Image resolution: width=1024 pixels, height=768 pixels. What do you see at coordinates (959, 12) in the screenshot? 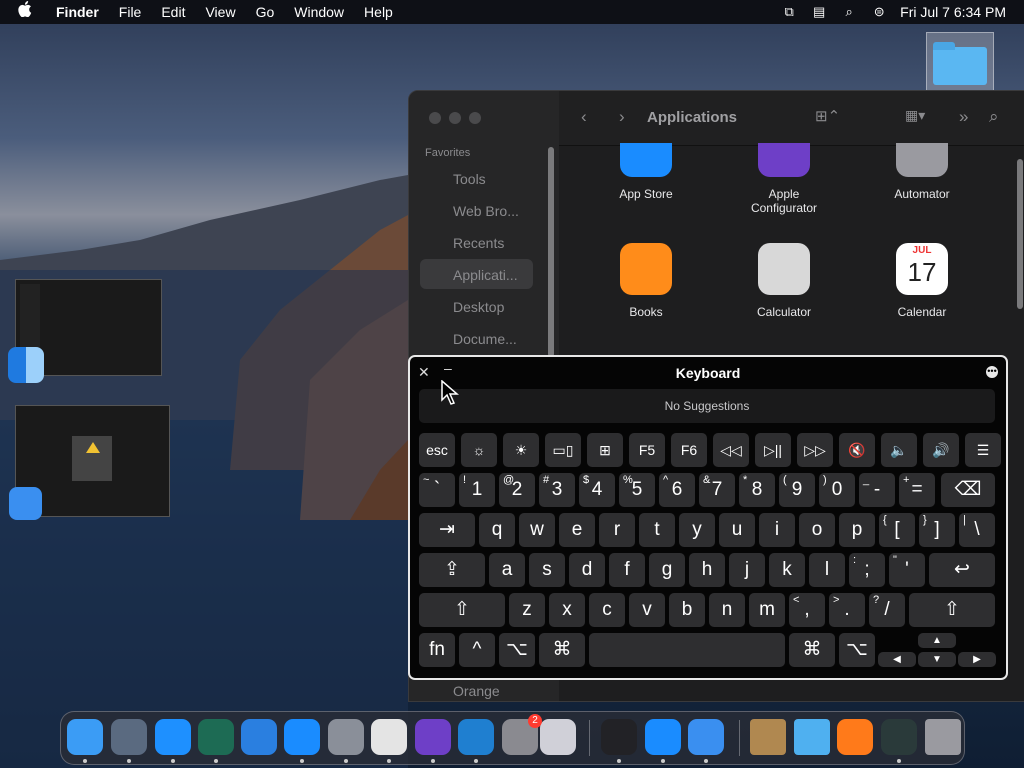
I see `menubar-clock: Fri Jul 7 6:34 PM` at bounding box center [959, 12].